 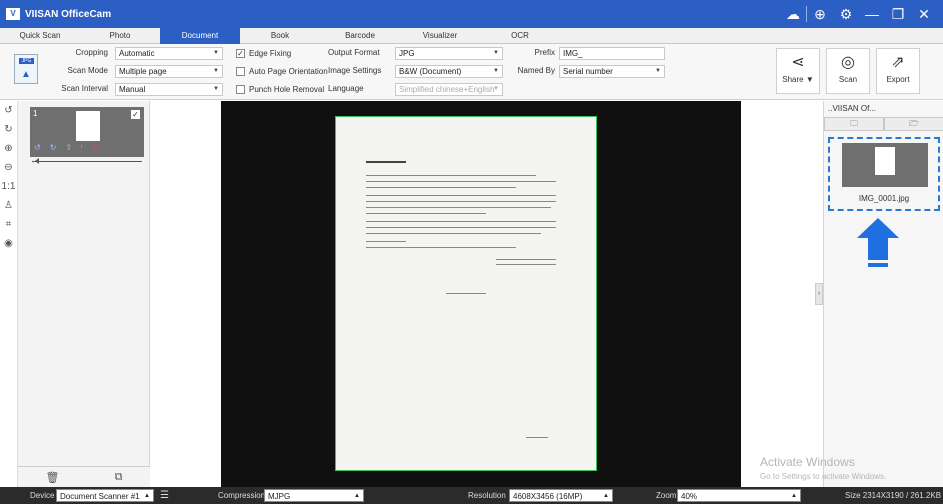 I want to click on scan-interval-label: Scan Interval, so click(x=84, y=88).